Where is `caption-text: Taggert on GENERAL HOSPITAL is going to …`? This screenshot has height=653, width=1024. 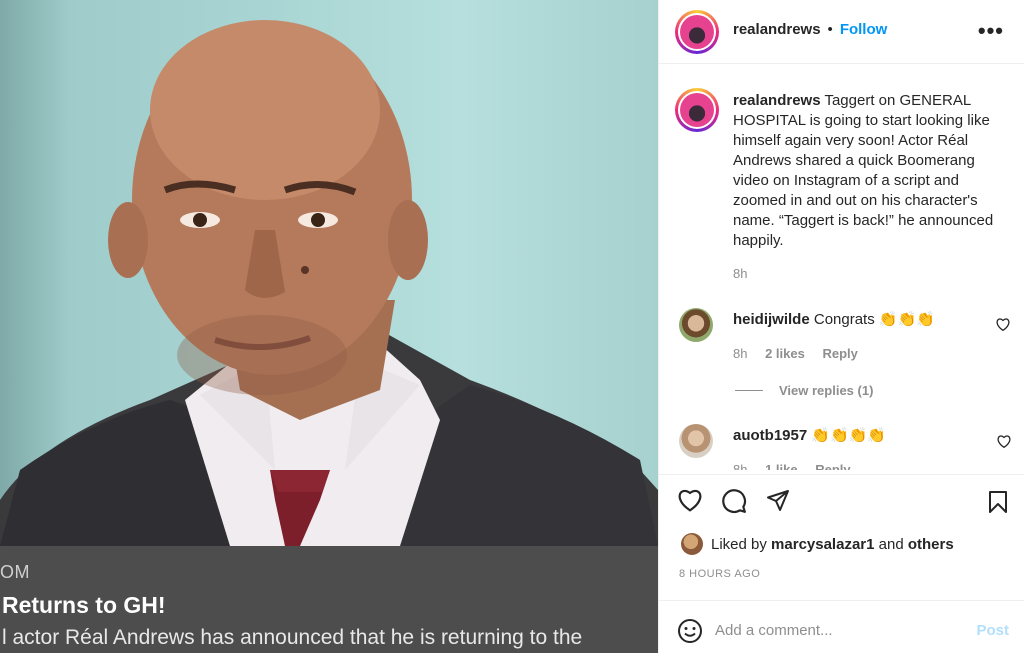
caption-text: Taggert on GENERAL HOSPITAL is going to … is located at coordinates (863, 170).